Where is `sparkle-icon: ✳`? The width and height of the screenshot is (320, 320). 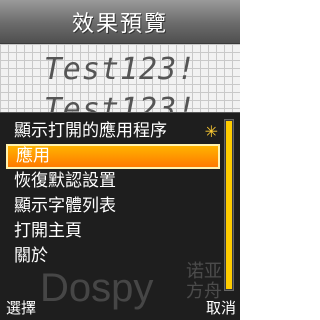 sparkle-icon: ✳ is located at coordinates (211, 131).